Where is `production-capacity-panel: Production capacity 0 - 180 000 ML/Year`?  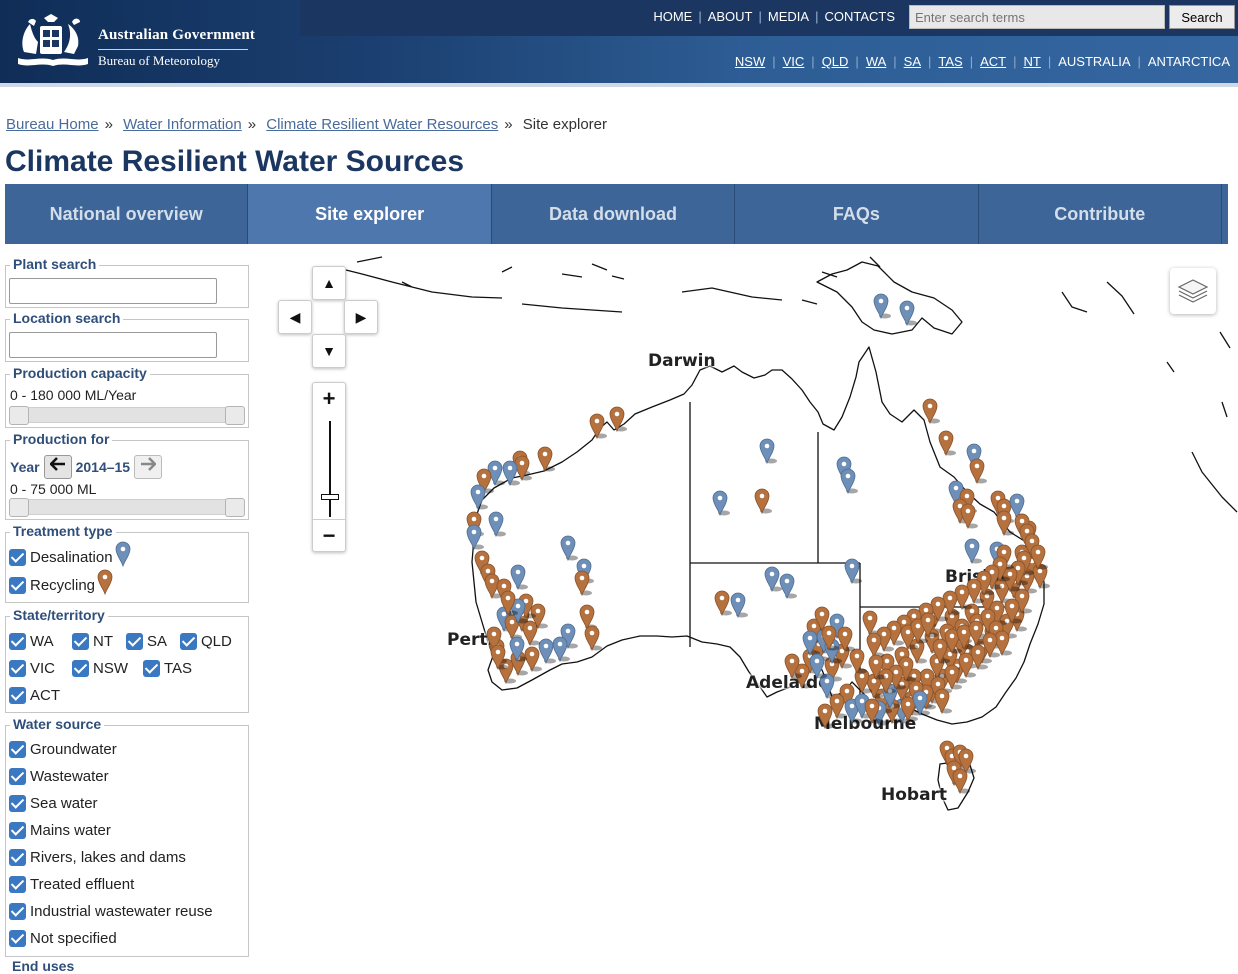 production-capacity-panel: Production capacity 0 - 180 000 ML/Year is located at coordinates (127, 396).